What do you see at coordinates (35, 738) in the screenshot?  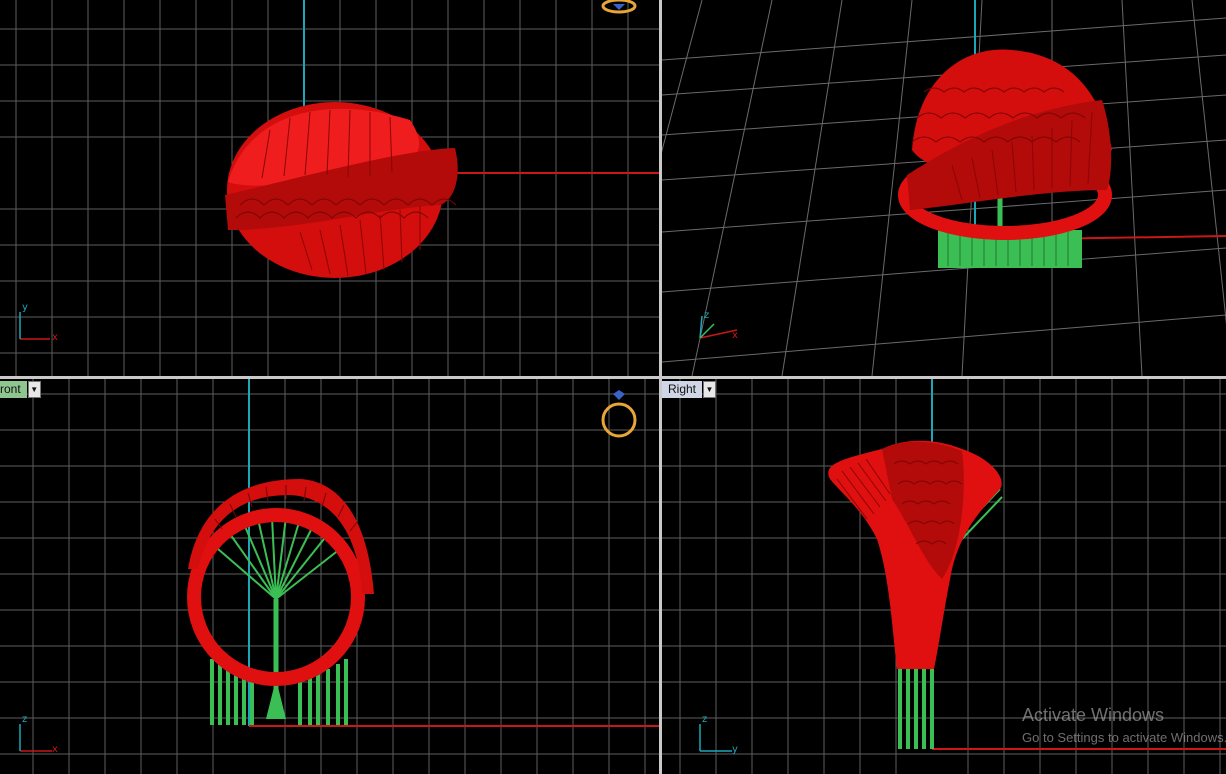 I see `axis-indicator-front` at bounding box center [35, 738].